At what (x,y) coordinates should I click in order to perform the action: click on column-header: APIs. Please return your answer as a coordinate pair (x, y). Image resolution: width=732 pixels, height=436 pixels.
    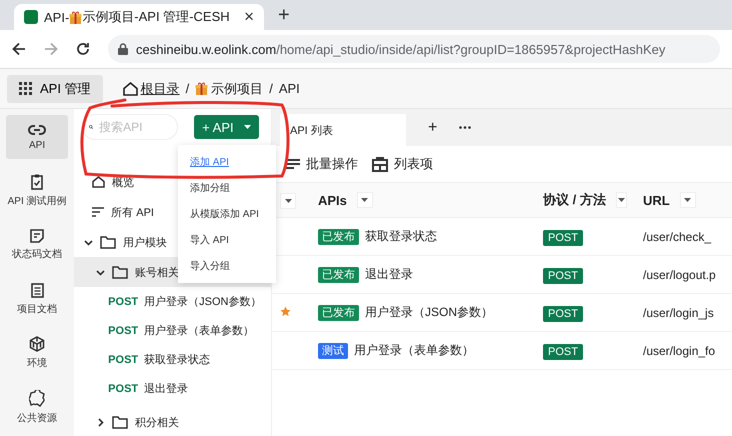
    Looking at the image, I should click on (332, 200).